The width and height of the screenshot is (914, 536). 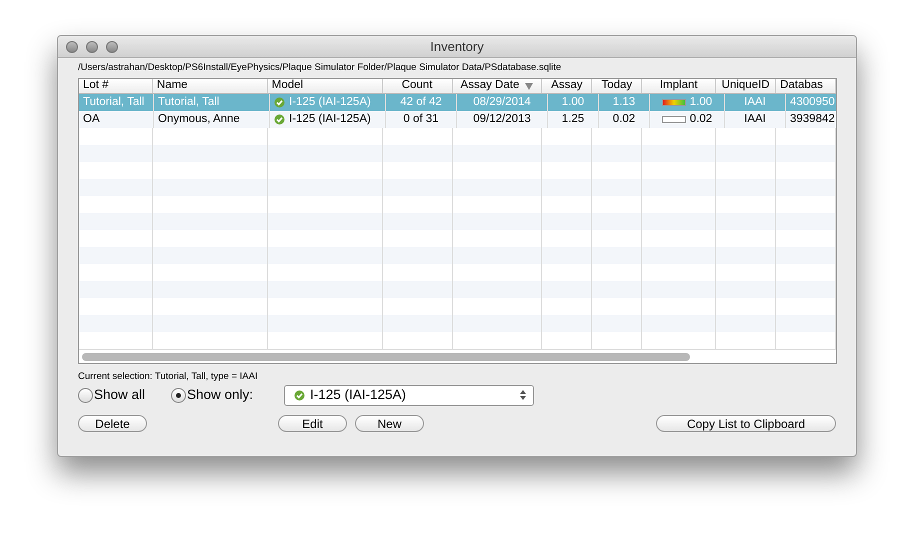 I want to click on table-cell-text: 08/29/2014, so click(x=502, y=102).